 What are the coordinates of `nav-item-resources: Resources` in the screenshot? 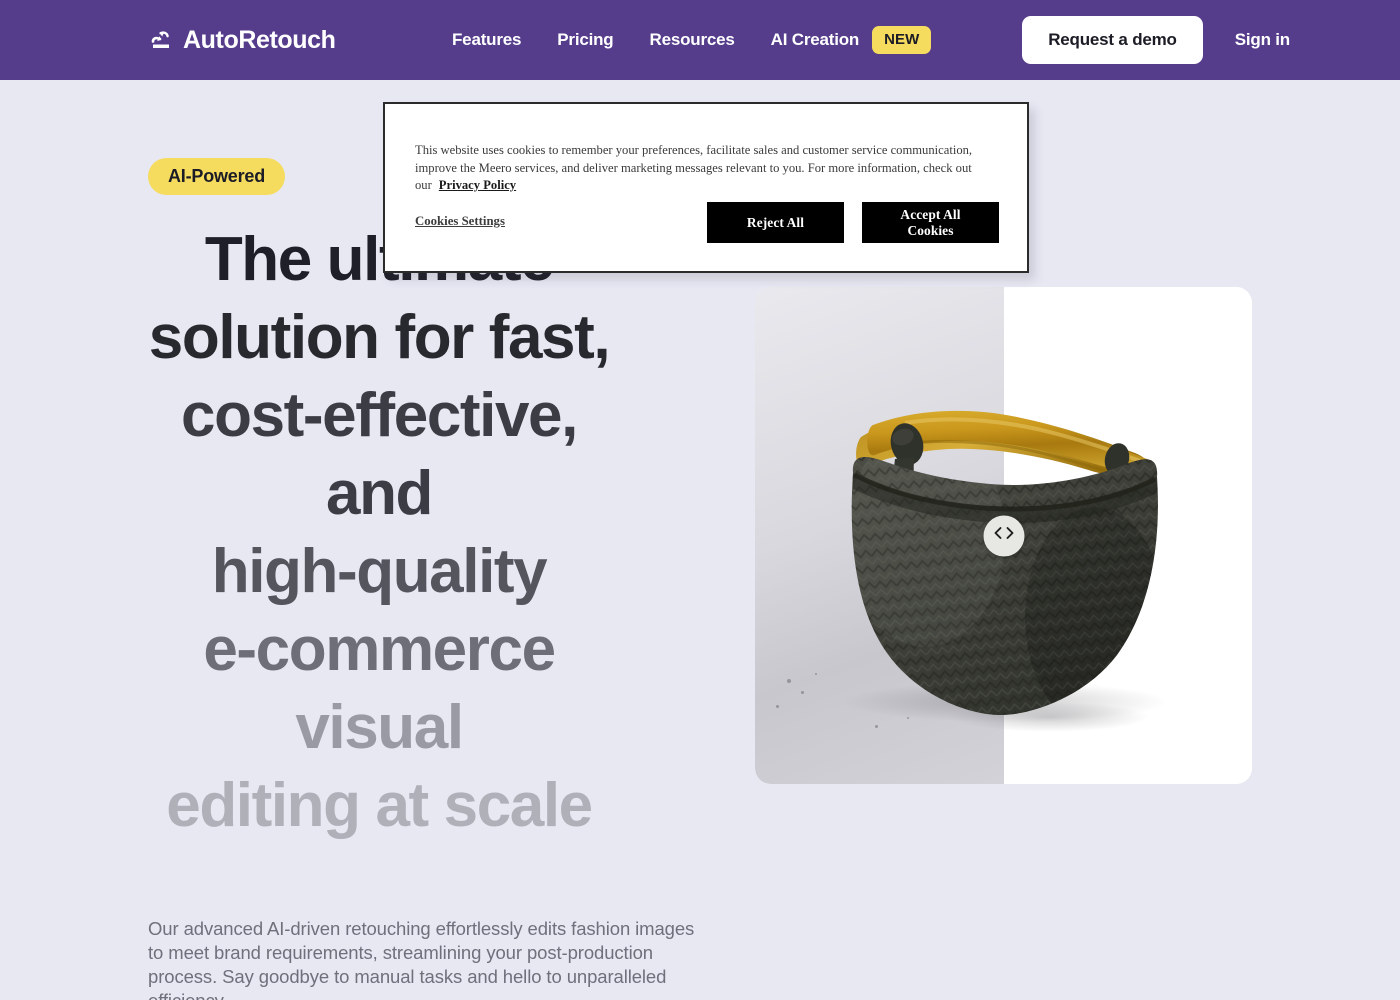 It's located at (692, 40).